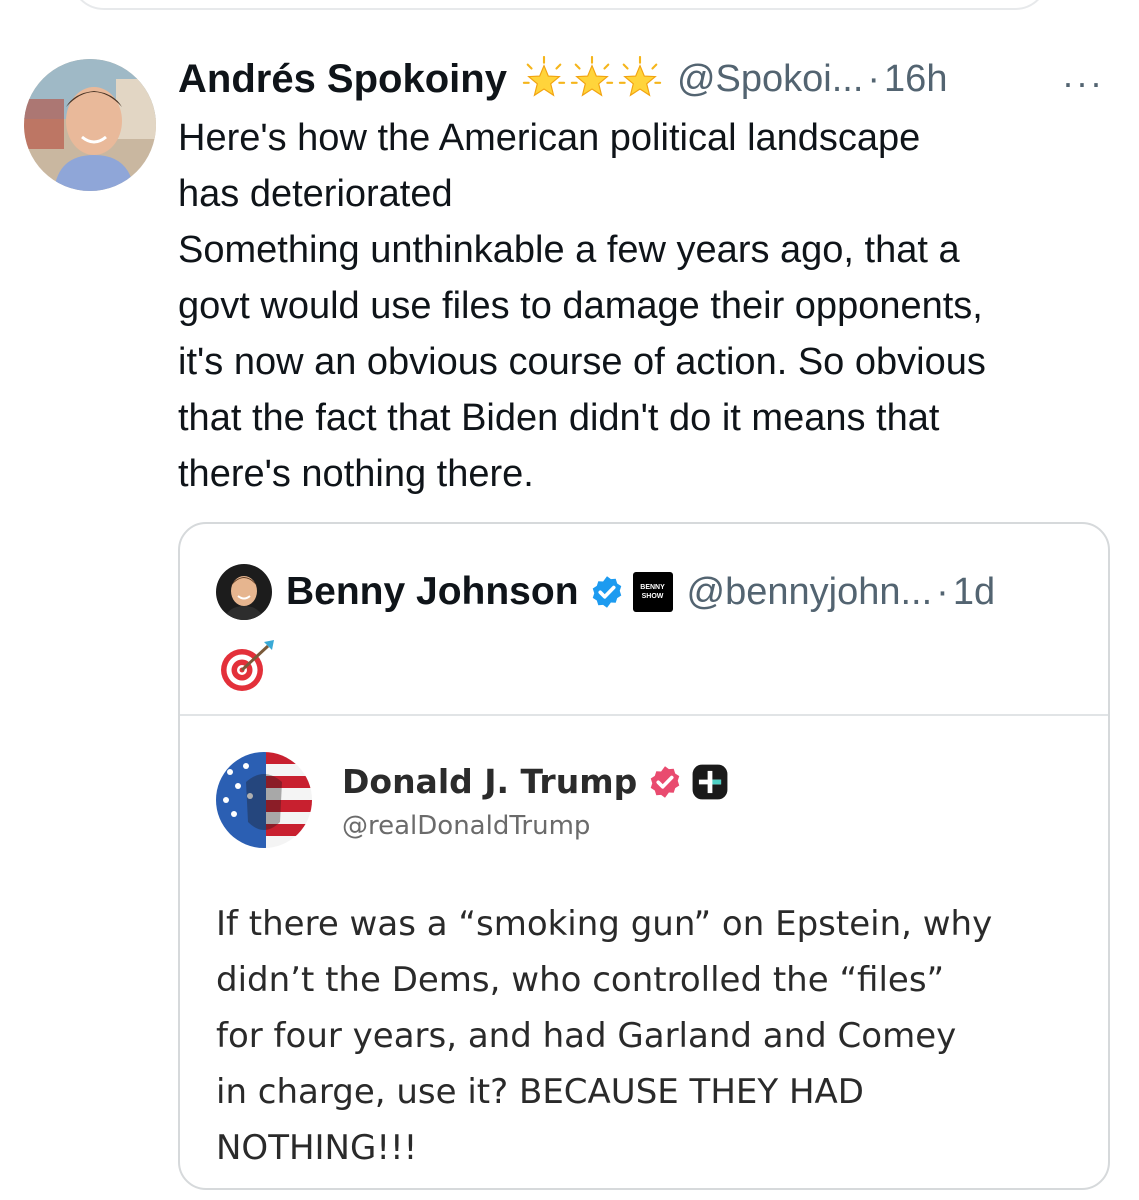 This screenshot has height=1200, width=1139. What do you see at coordinates (244, 592) in the screenshot?
I see `quoted-author-avatar` at bounding box center [244, 592].